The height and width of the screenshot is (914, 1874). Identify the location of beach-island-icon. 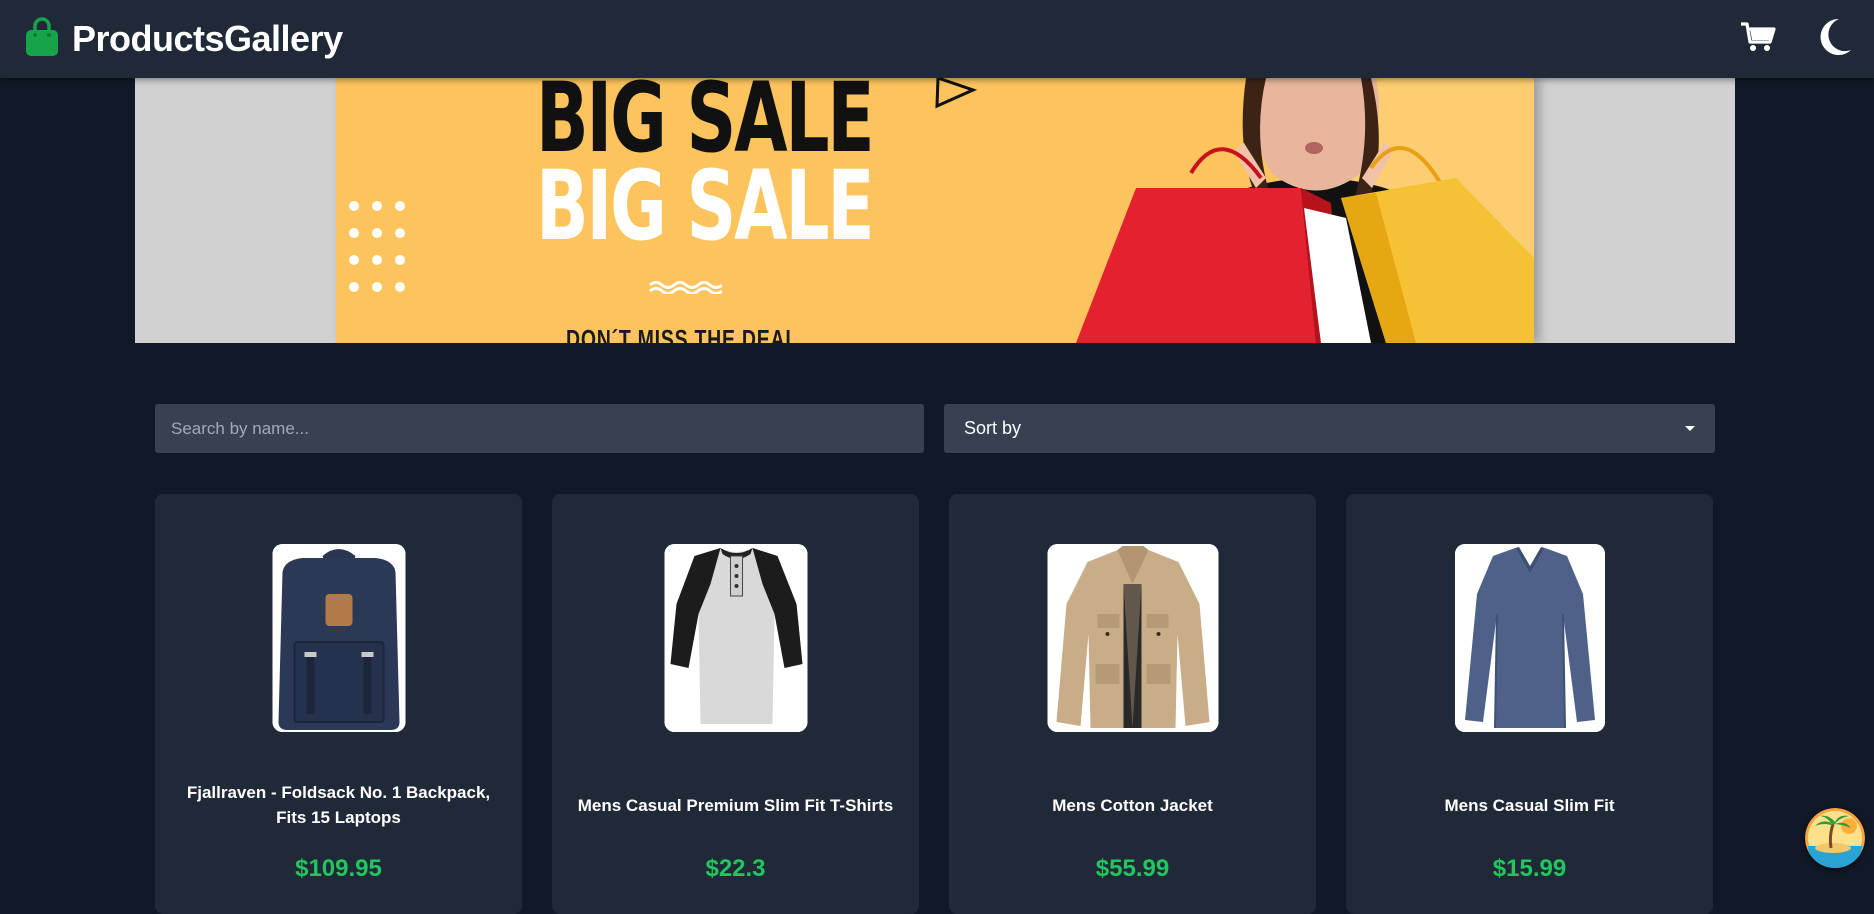
(1835, 838).